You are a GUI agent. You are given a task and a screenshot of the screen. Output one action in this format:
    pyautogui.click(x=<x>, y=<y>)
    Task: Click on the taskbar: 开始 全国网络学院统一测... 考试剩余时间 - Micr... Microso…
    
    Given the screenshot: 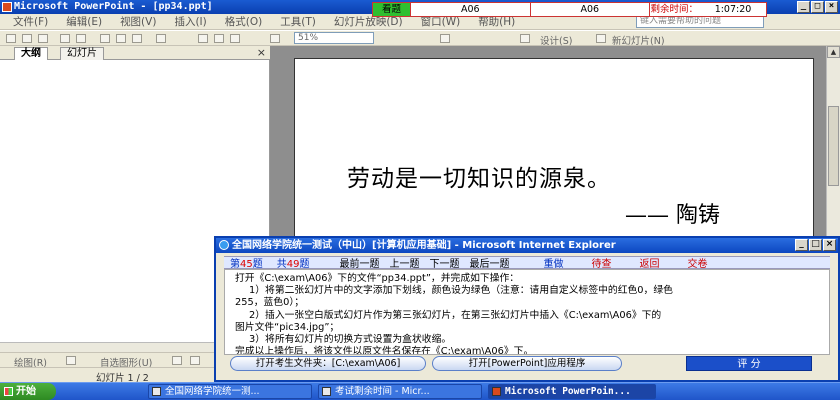 What is the action you would take?
    pyautogui.click(x=420, y=391)
    